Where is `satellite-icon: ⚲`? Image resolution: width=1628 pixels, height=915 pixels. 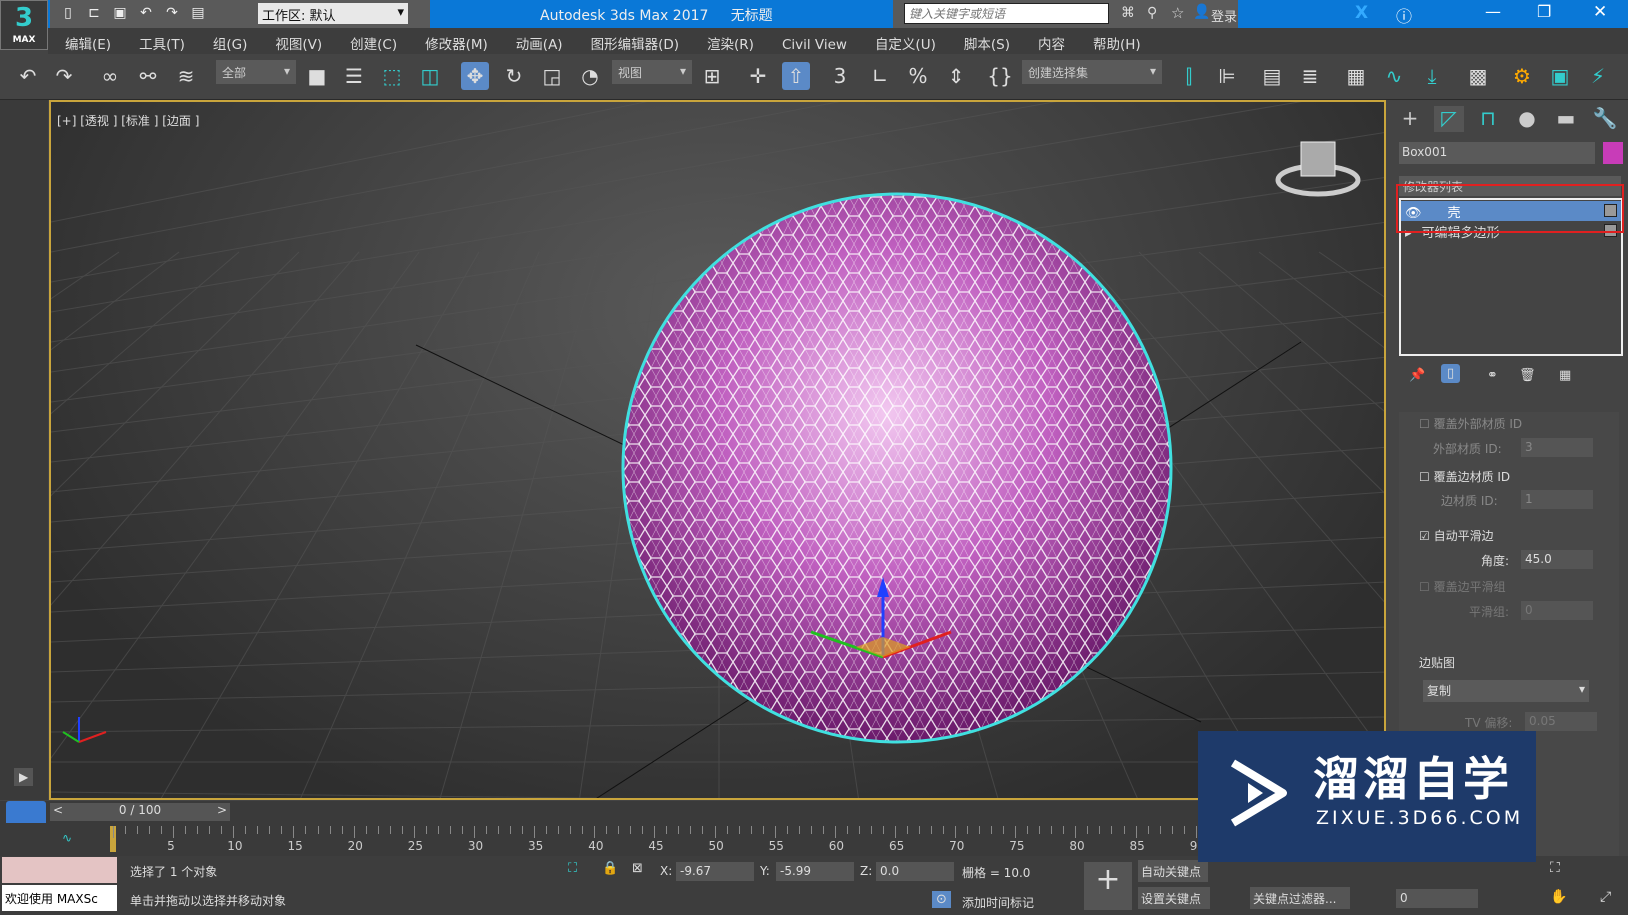
satellite-icon: ⚲ is located at coordinates (1152, 13).